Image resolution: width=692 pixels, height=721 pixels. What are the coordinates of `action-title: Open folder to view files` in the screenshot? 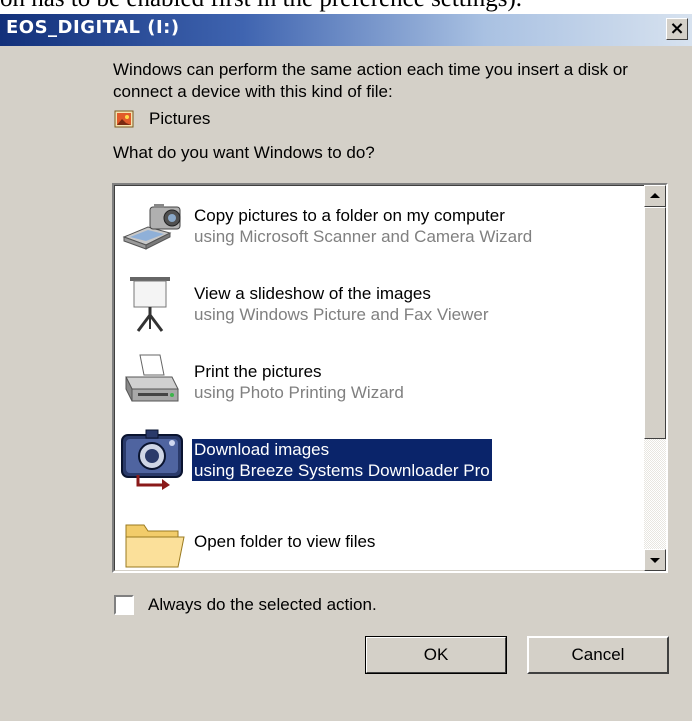 It's located at (285, 541).